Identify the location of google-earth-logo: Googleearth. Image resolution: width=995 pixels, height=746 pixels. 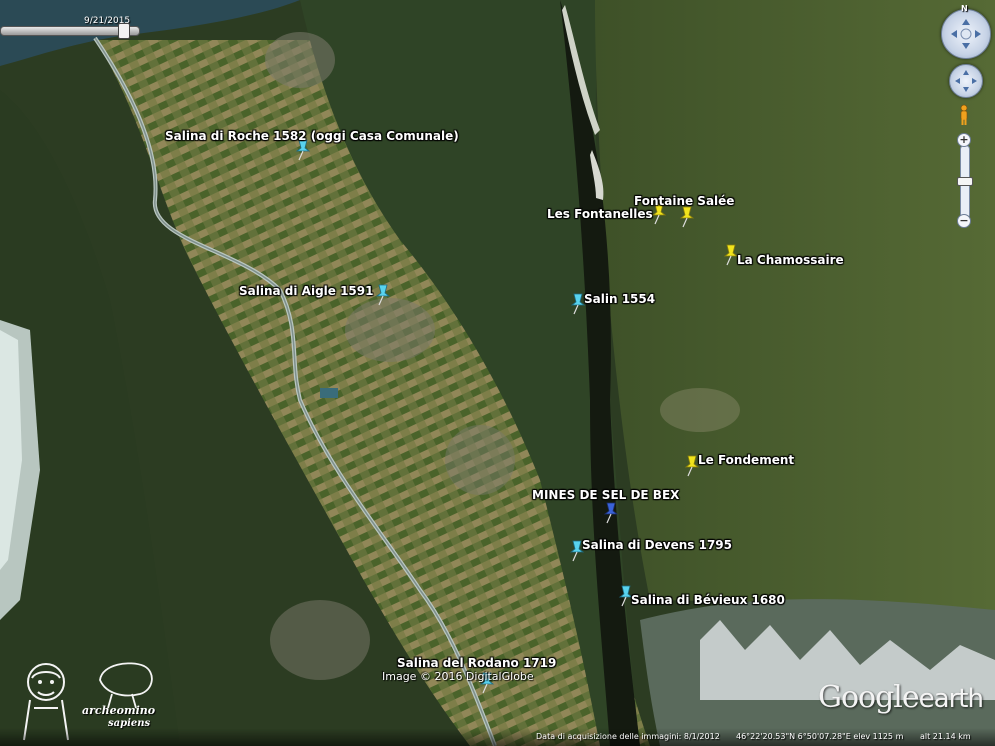
(901, 697).